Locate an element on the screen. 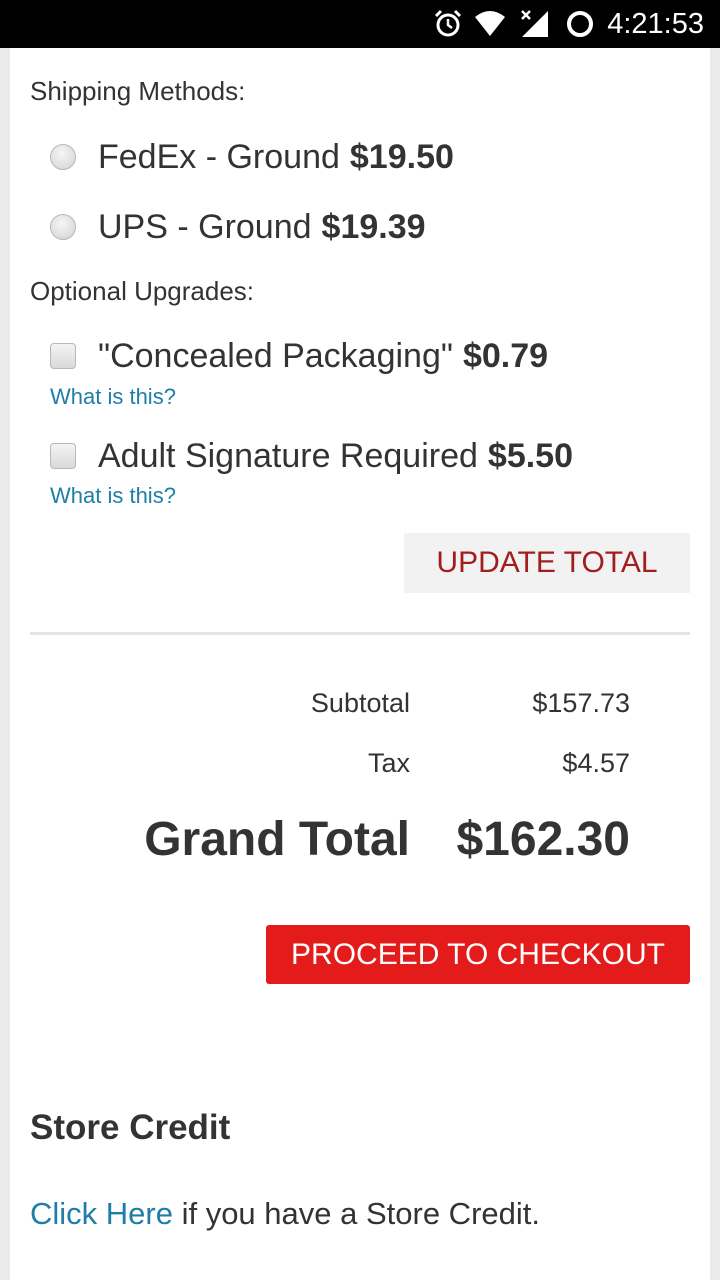 The width and height of the screenshot is (720, 1280). alarm-icon is located at coordinates (448, 23).